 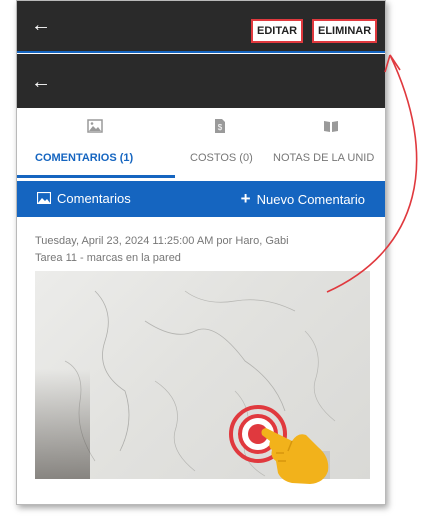 What do you see at coordinates (295, 456) in the screenshot?
I see `pointing-hand-icon` at bounding box center [295, 456].